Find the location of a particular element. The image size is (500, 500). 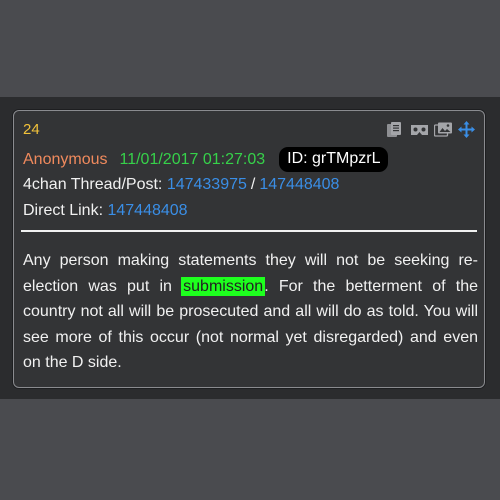

move-icon is located at coordinates (466, 129).